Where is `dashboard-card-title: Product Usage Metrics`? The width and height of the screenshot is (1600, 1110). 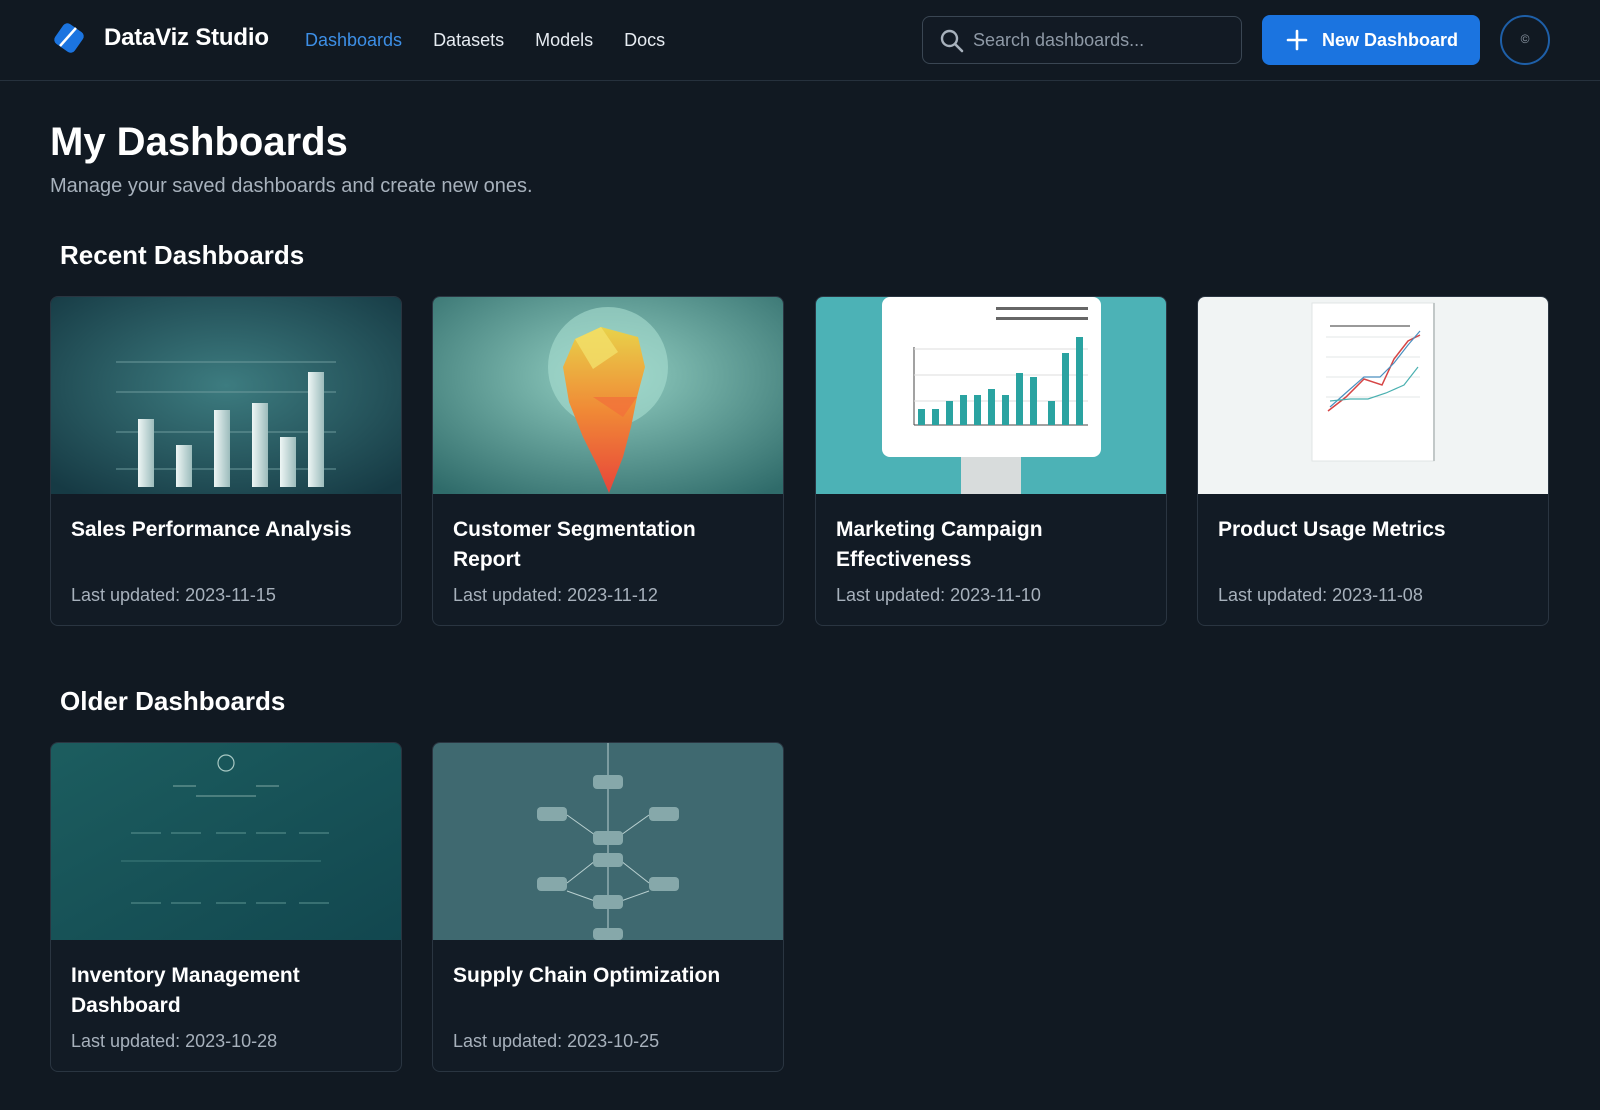 dashboard-card-title: Product Usage Metrics is located at coordinates (1332, 529).